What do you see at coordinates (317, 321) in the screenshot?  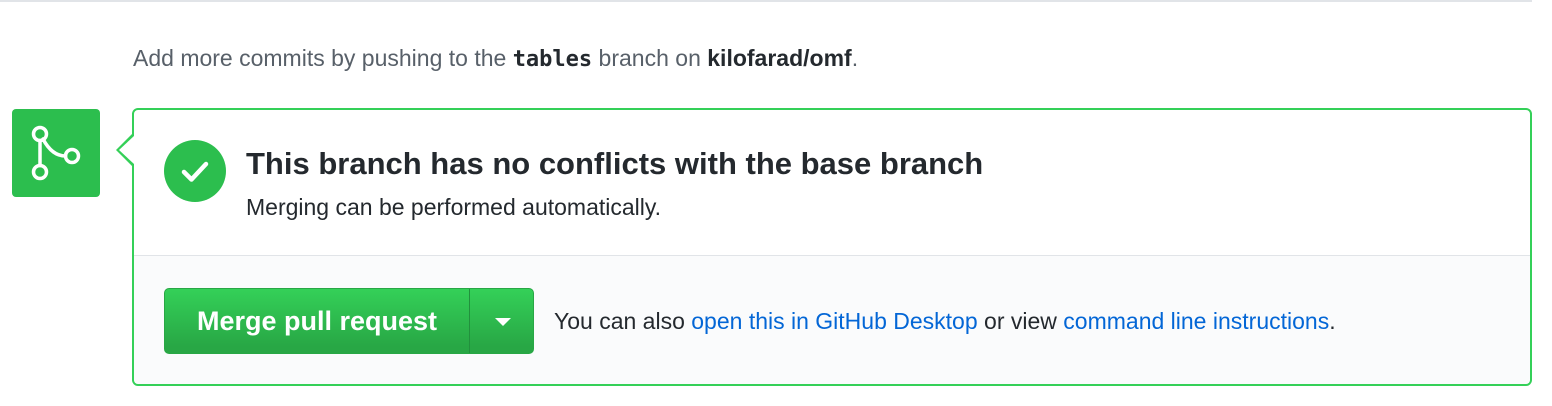 I see `merge-pull-request-button: Merge pull request` at bounding box center [317, 321].